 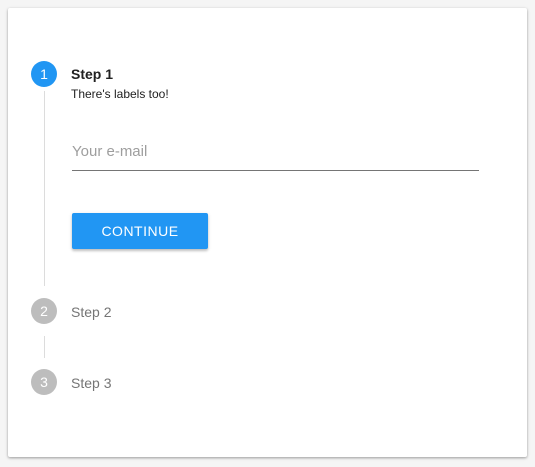 What do you see at coordinates (275, 151) in the screenshot?
I see `email-field` at bounding box center [275, 151].